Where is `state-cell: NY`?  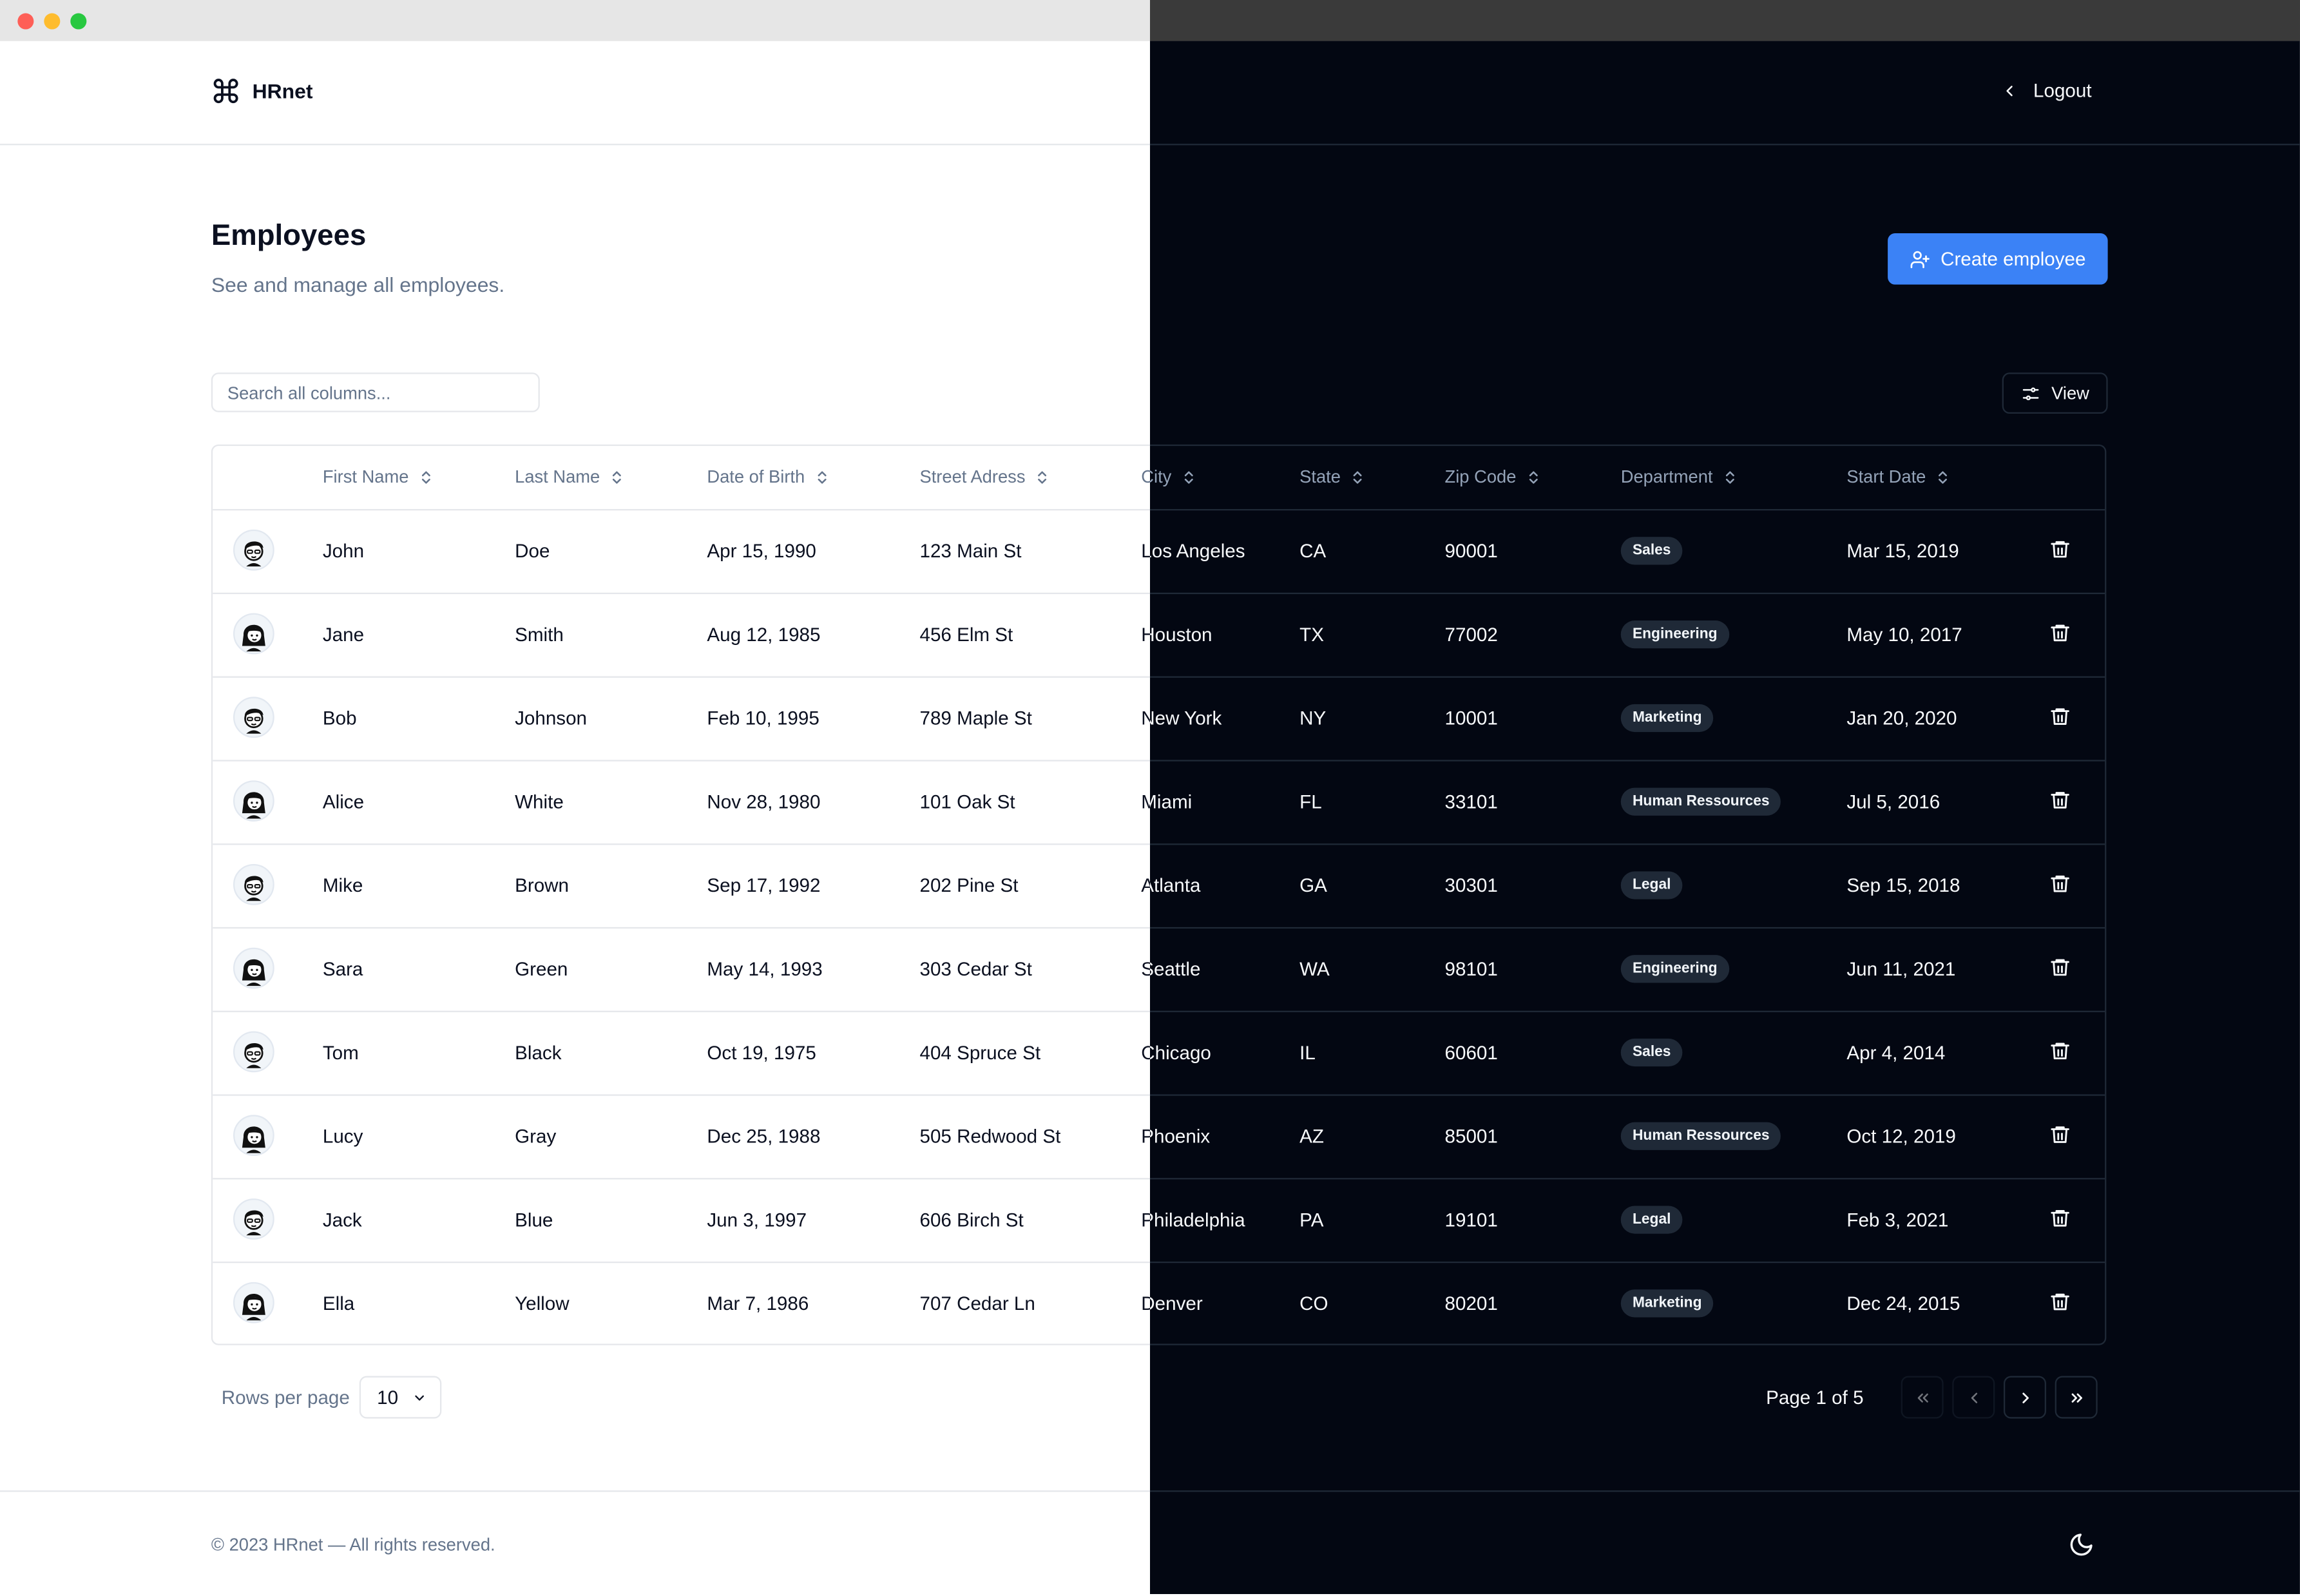 state-cell: NY is located at coordinates (1313, 718).